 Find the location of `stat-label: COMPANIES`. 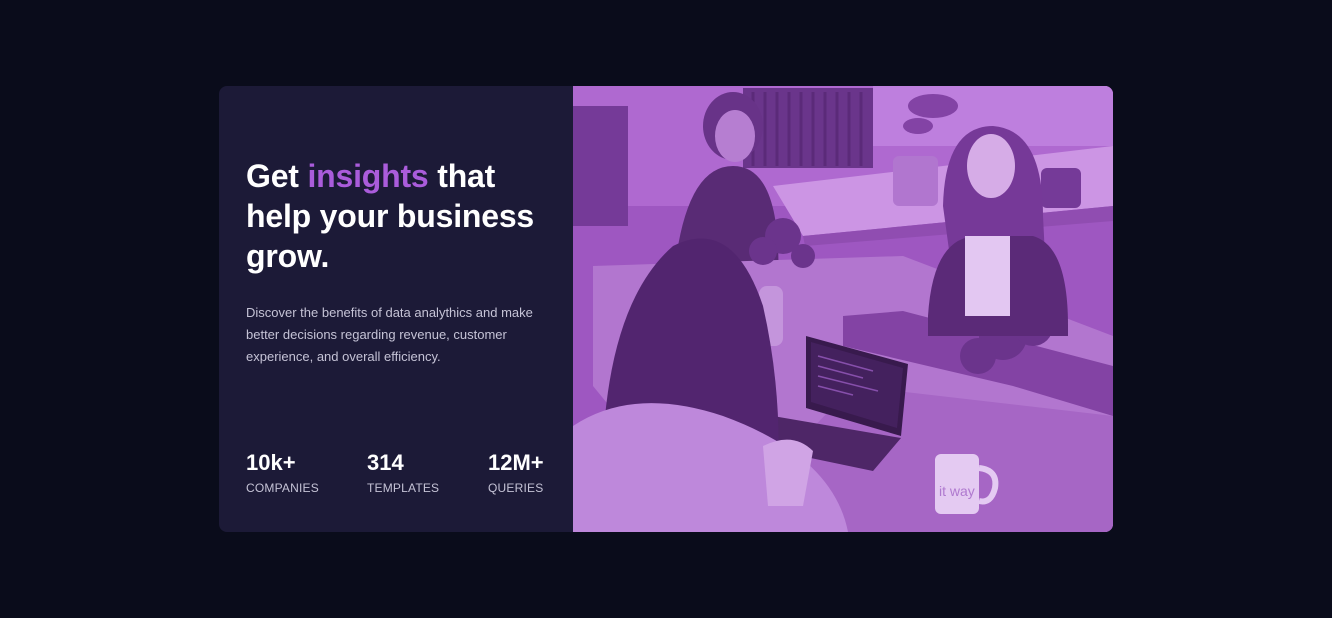

stat-label: COMPANIES is located at coordinates (282, 488).